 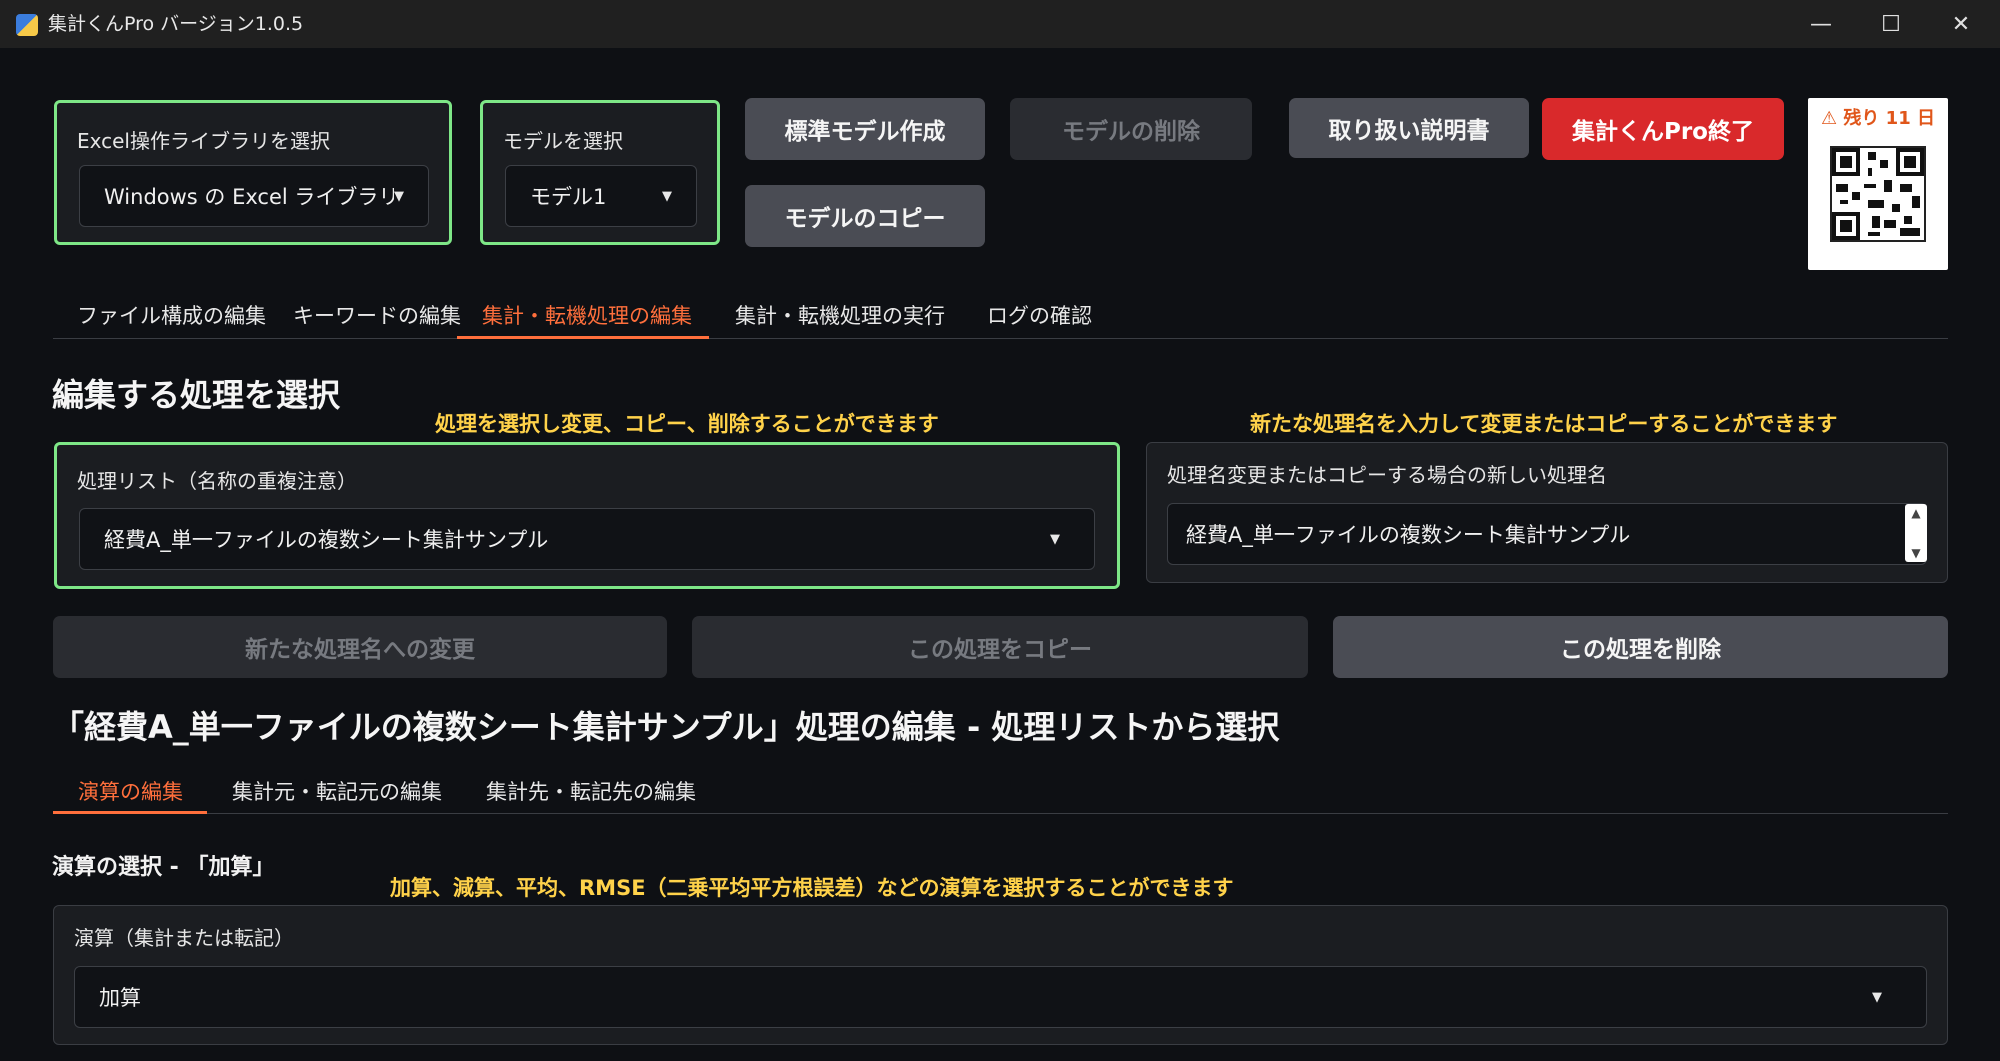 I want to click on new-name-input: 経費A_単一ファイルの複数シート集計サンプル, so click(x=1547, y=534).